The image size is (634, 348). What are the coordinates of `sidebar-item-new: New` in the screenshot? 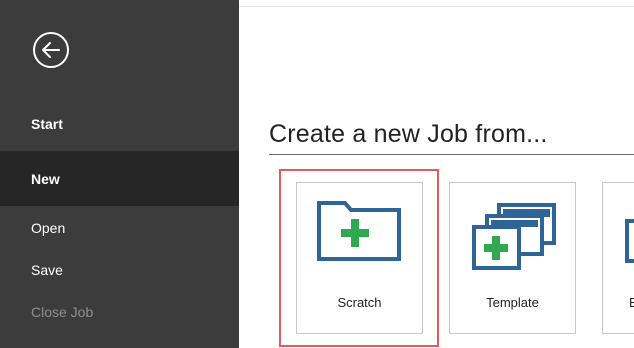 It's located at (119, 178).